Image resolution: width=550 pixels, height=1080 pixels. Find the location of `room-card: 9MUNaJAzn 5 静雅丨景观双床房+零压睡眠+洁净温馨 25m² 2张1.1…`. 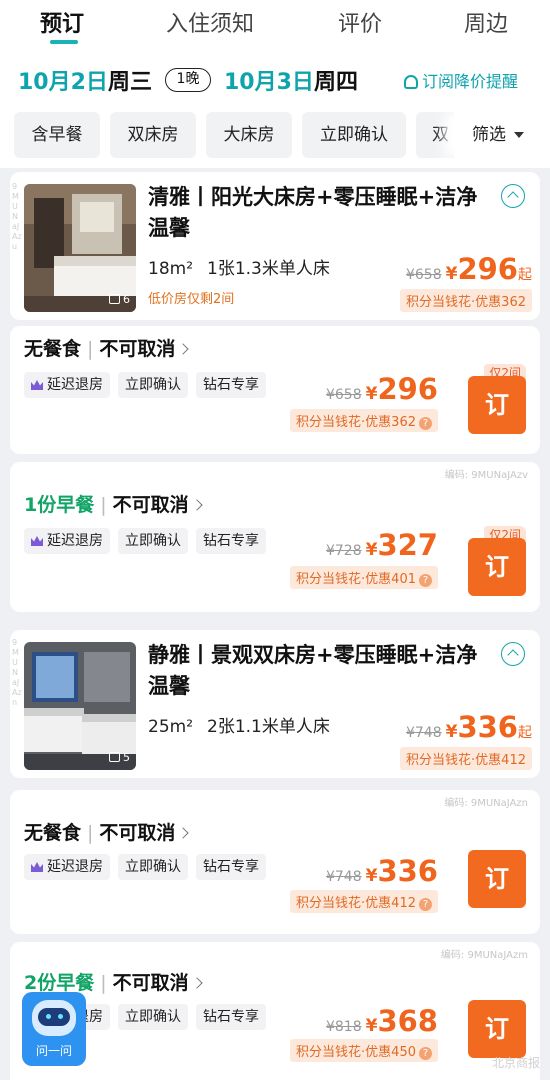

room-card: 9MUNaJAzn 5 静雅丨景观双床房+零压睡眠+洁净温馨 25m² 2张1.1… is located at coordinates (275, 704).